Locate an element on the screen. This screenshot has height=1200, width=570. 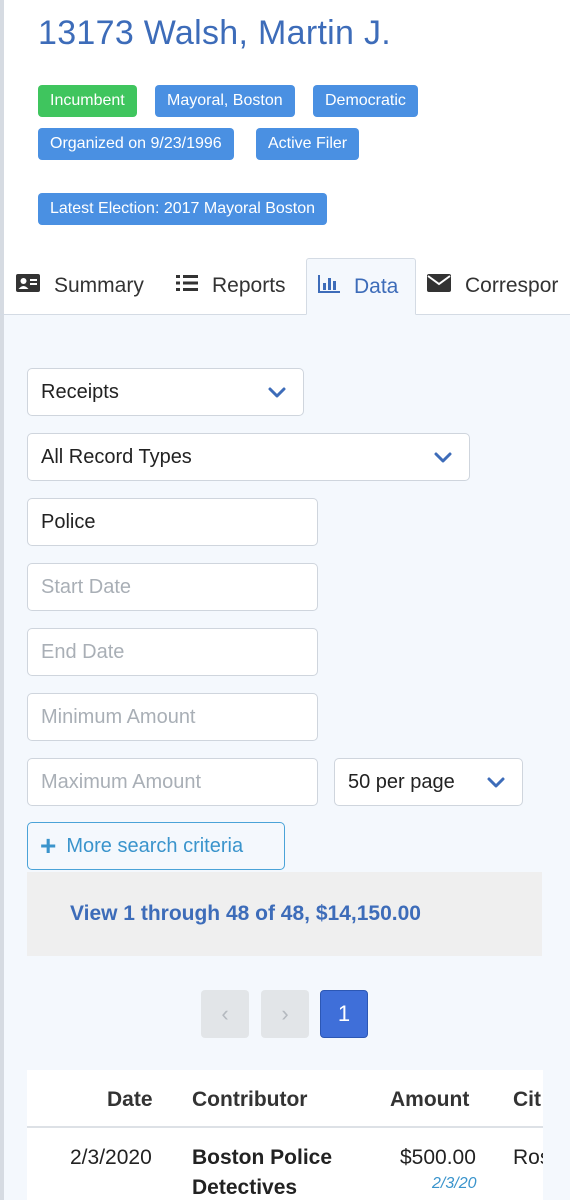
per-page-select: 50 per page is located at coordinates (428, 782).